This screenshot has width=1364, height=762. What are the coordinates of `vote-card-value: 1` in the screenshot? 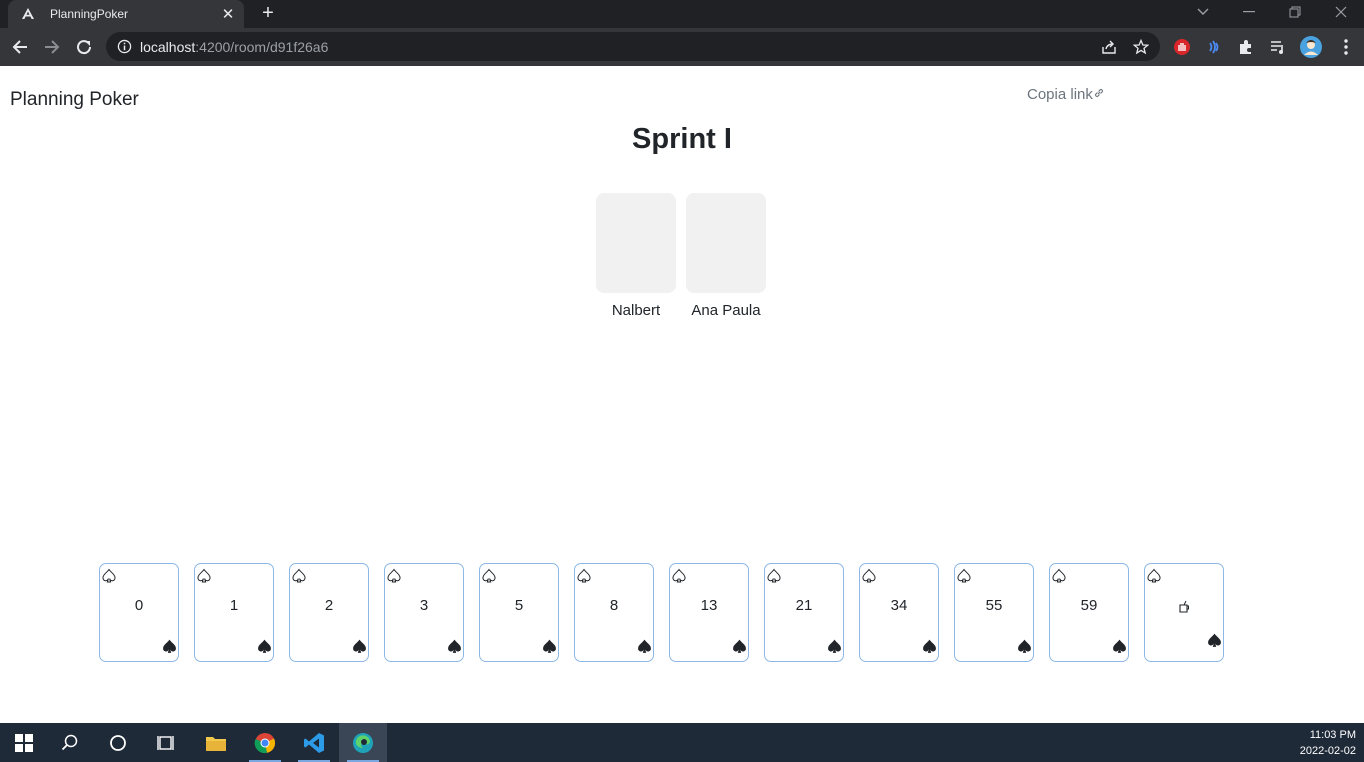 It's located at (234, 605).